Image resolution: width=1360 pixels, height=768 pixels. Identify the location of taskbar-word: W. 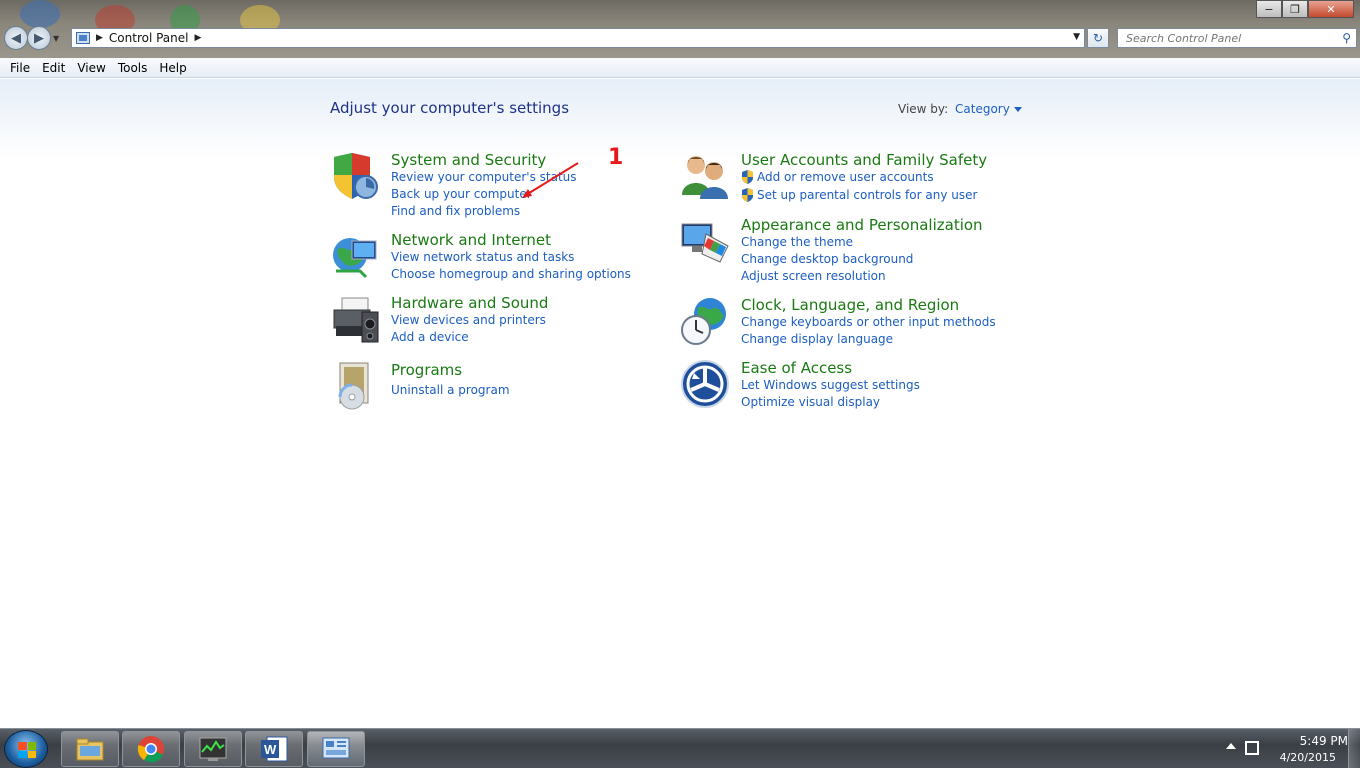
(274, 749).